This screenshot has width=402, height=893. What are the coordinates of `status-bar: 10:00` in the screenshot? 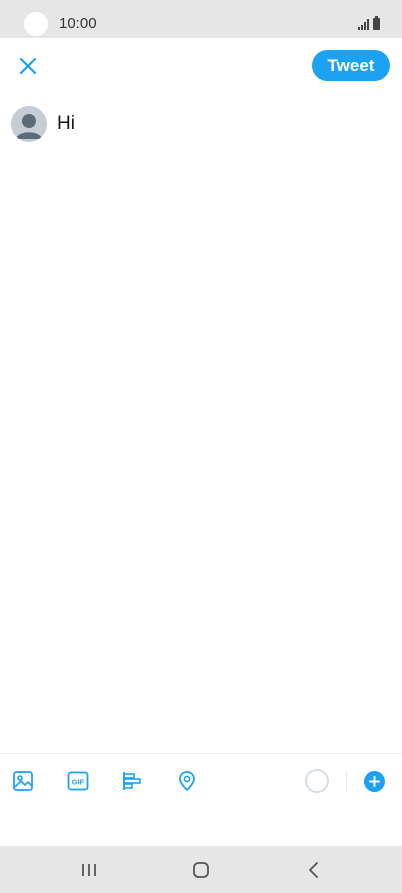 It's located at (201, 19).